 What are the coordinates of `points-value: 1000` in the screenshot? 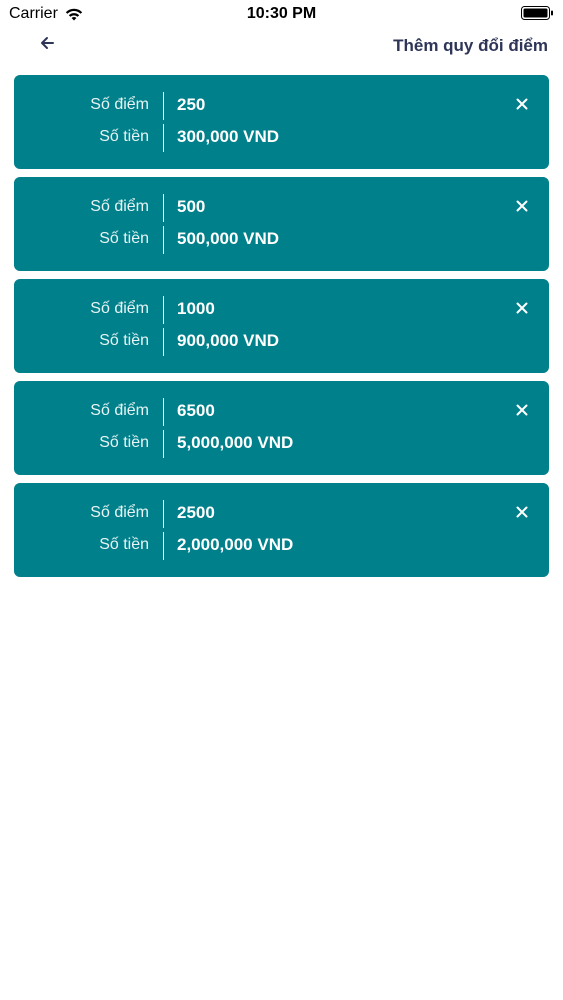 It's located at (196, 308).